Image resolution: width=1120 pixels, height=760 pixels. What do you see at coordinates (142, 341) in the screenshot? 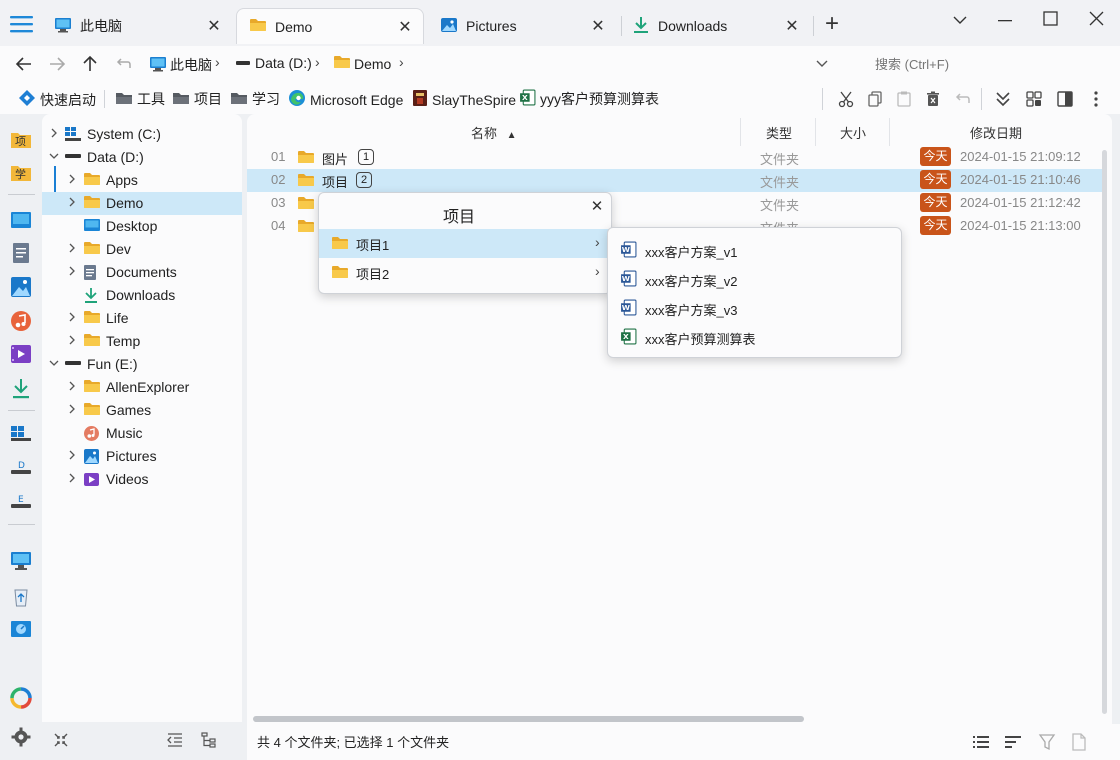
I see `tree-item-temp: Temp` at bounding box center [142, 341].